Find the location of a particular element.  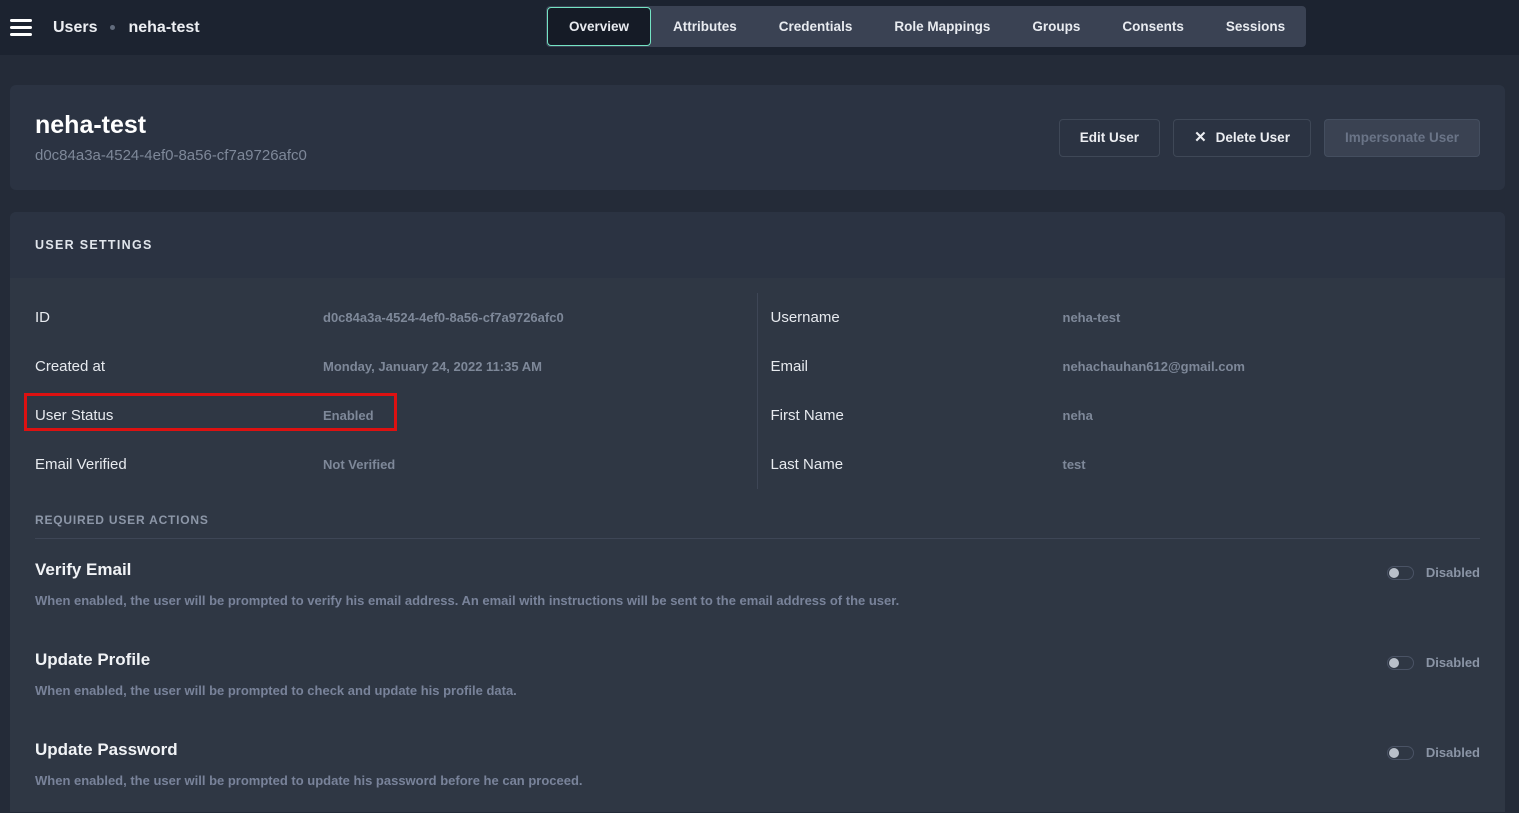

field-row-username: Username neha-test is located at coordinates (1132, 317).